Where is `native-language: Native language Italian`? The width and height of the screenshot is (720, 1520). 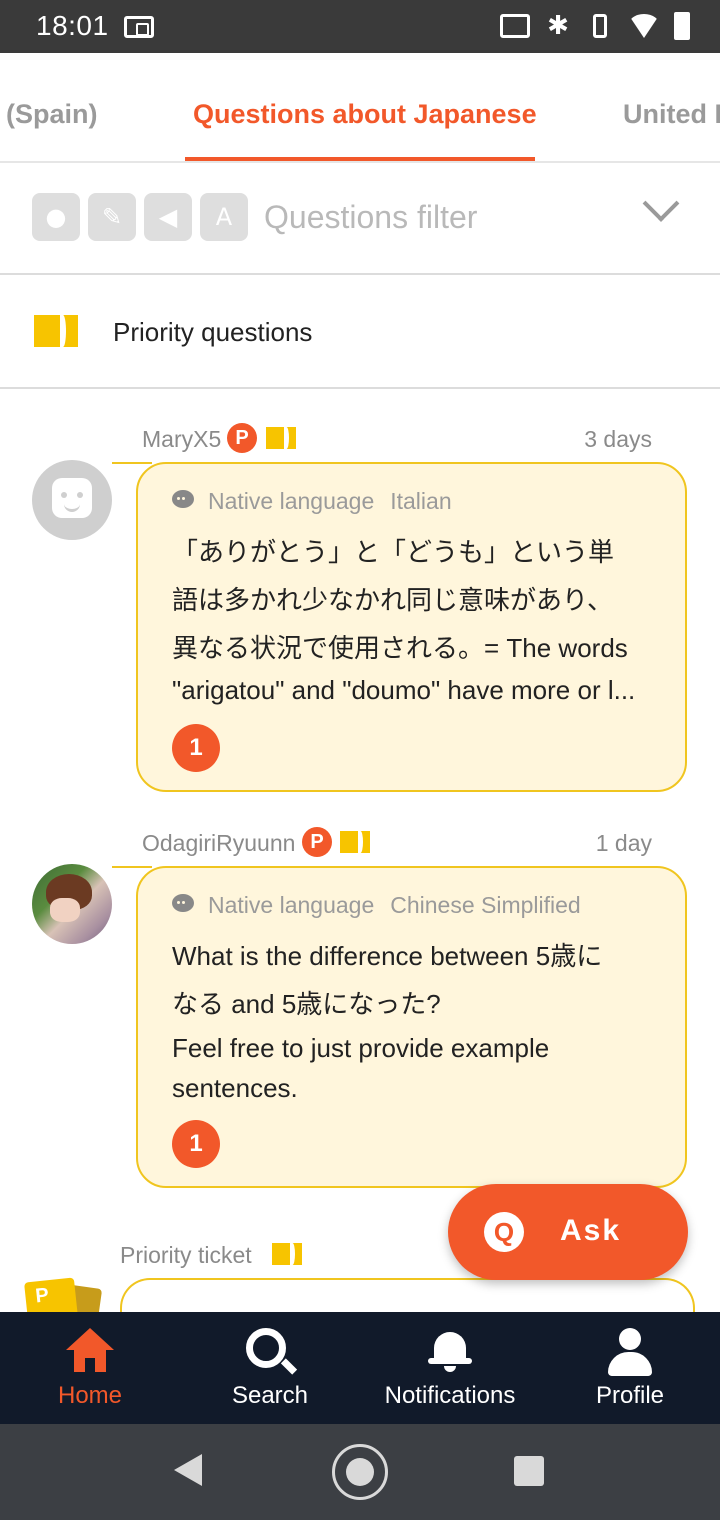
native-language: Native language Italian is located at coordinates (312, 501).